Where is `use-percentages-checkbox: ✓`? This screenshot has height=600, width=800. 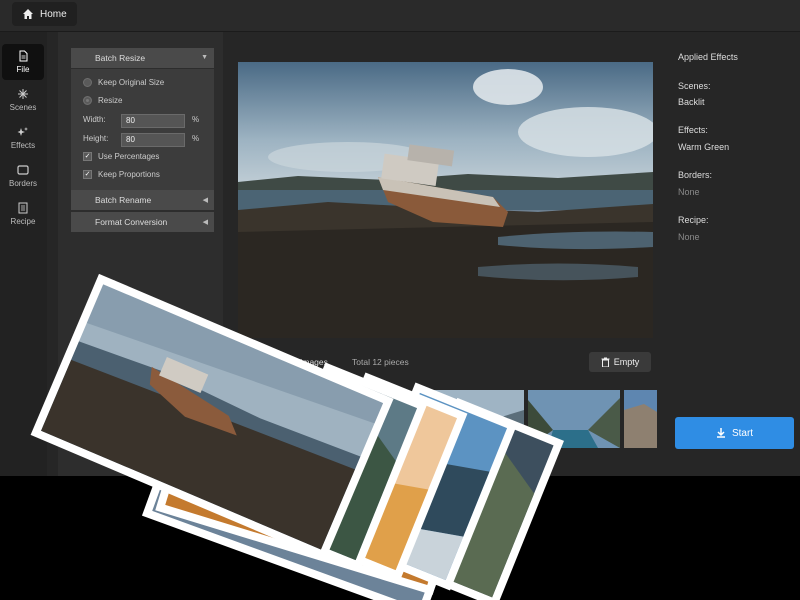 use-percentages-checkbox: ✓ is located at coordinates (87, 156).